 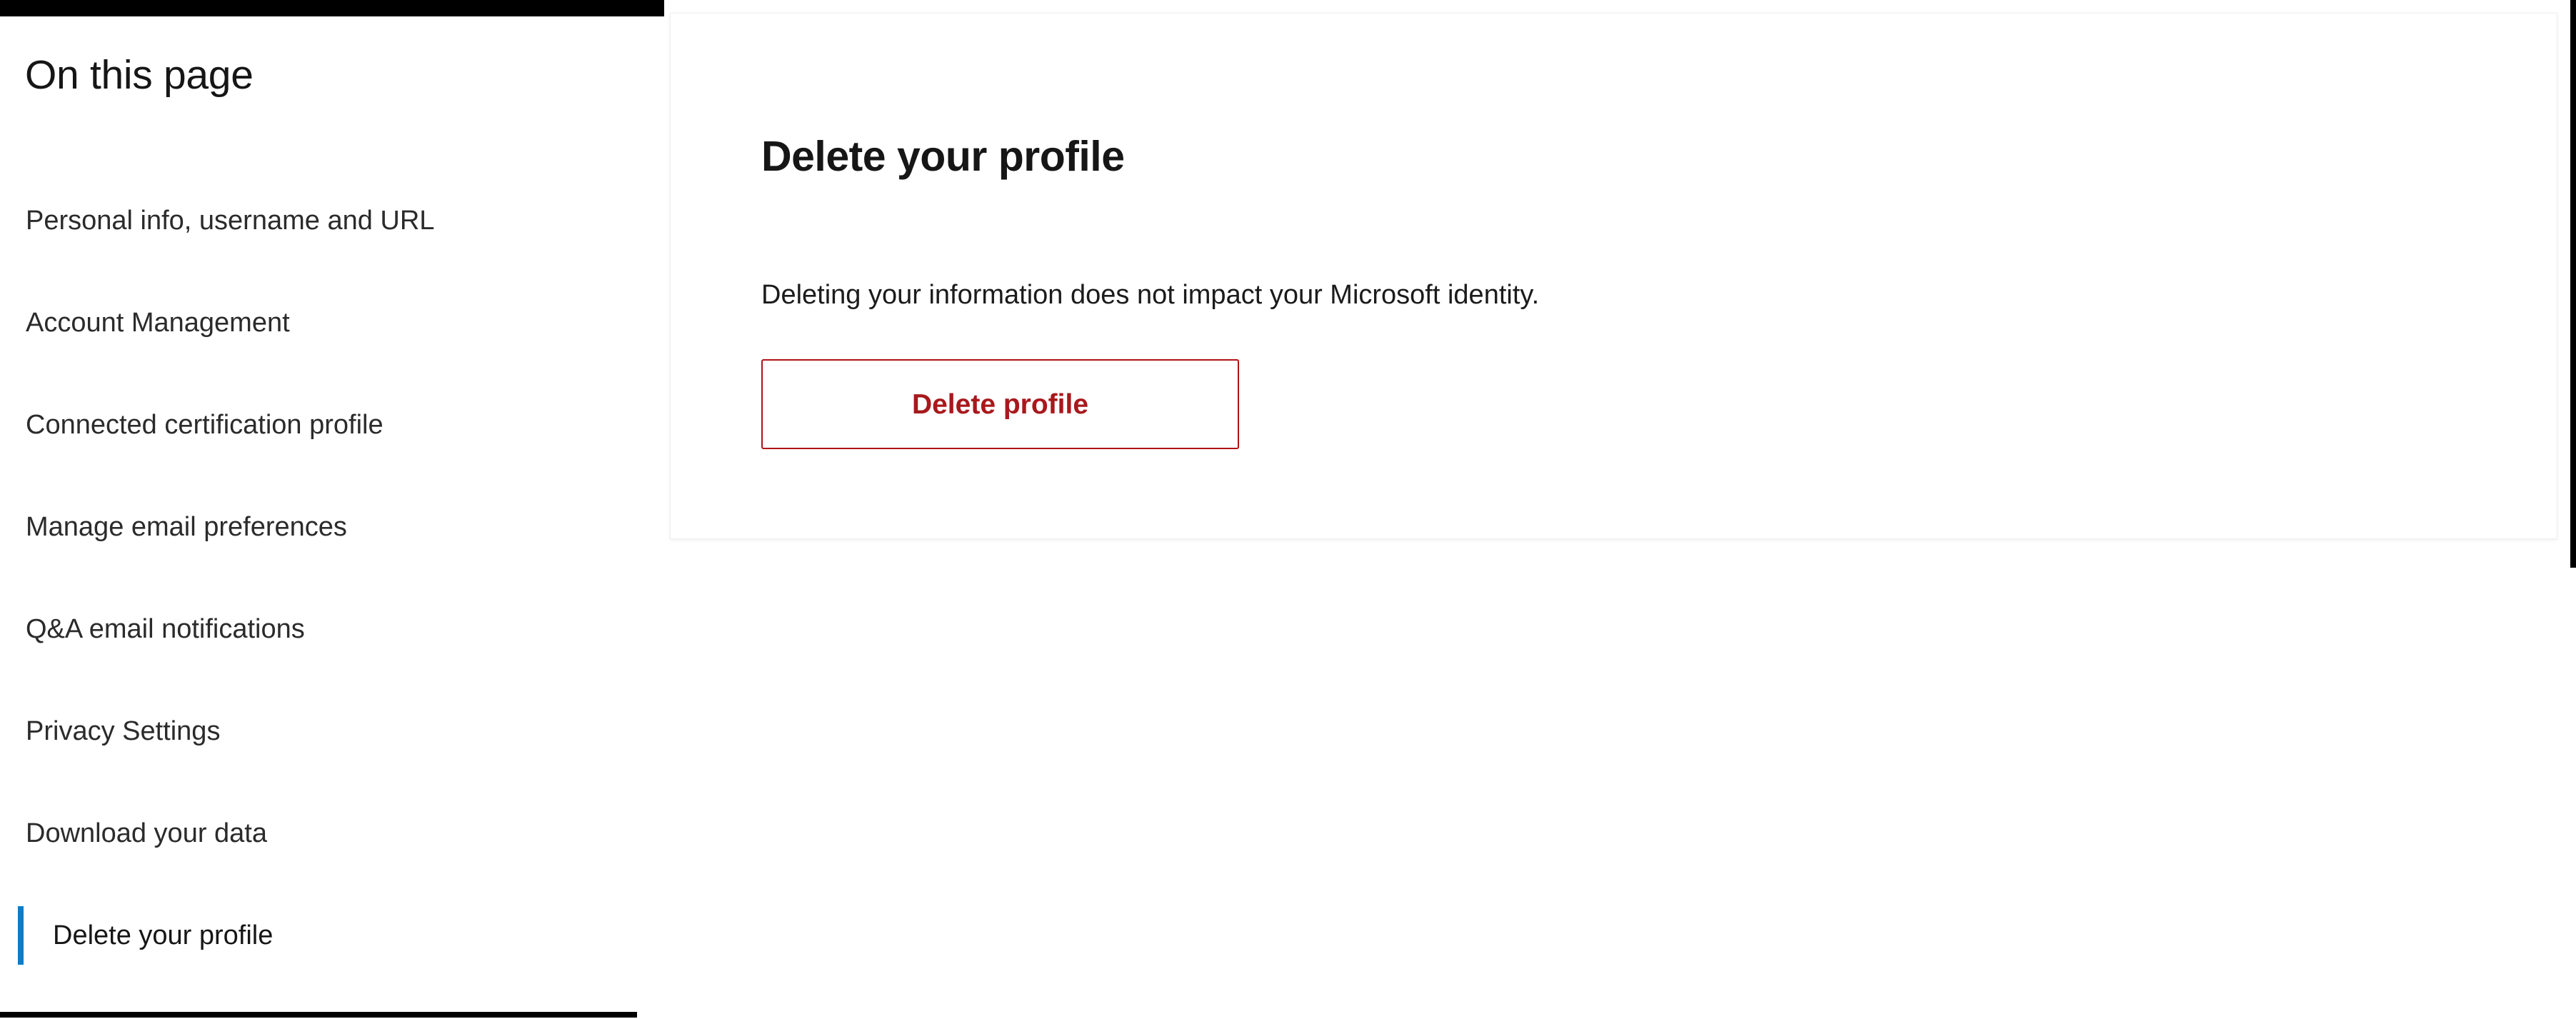 I want to click on toc-item-download-your-data: Download your data, so click(x=332, y=834).